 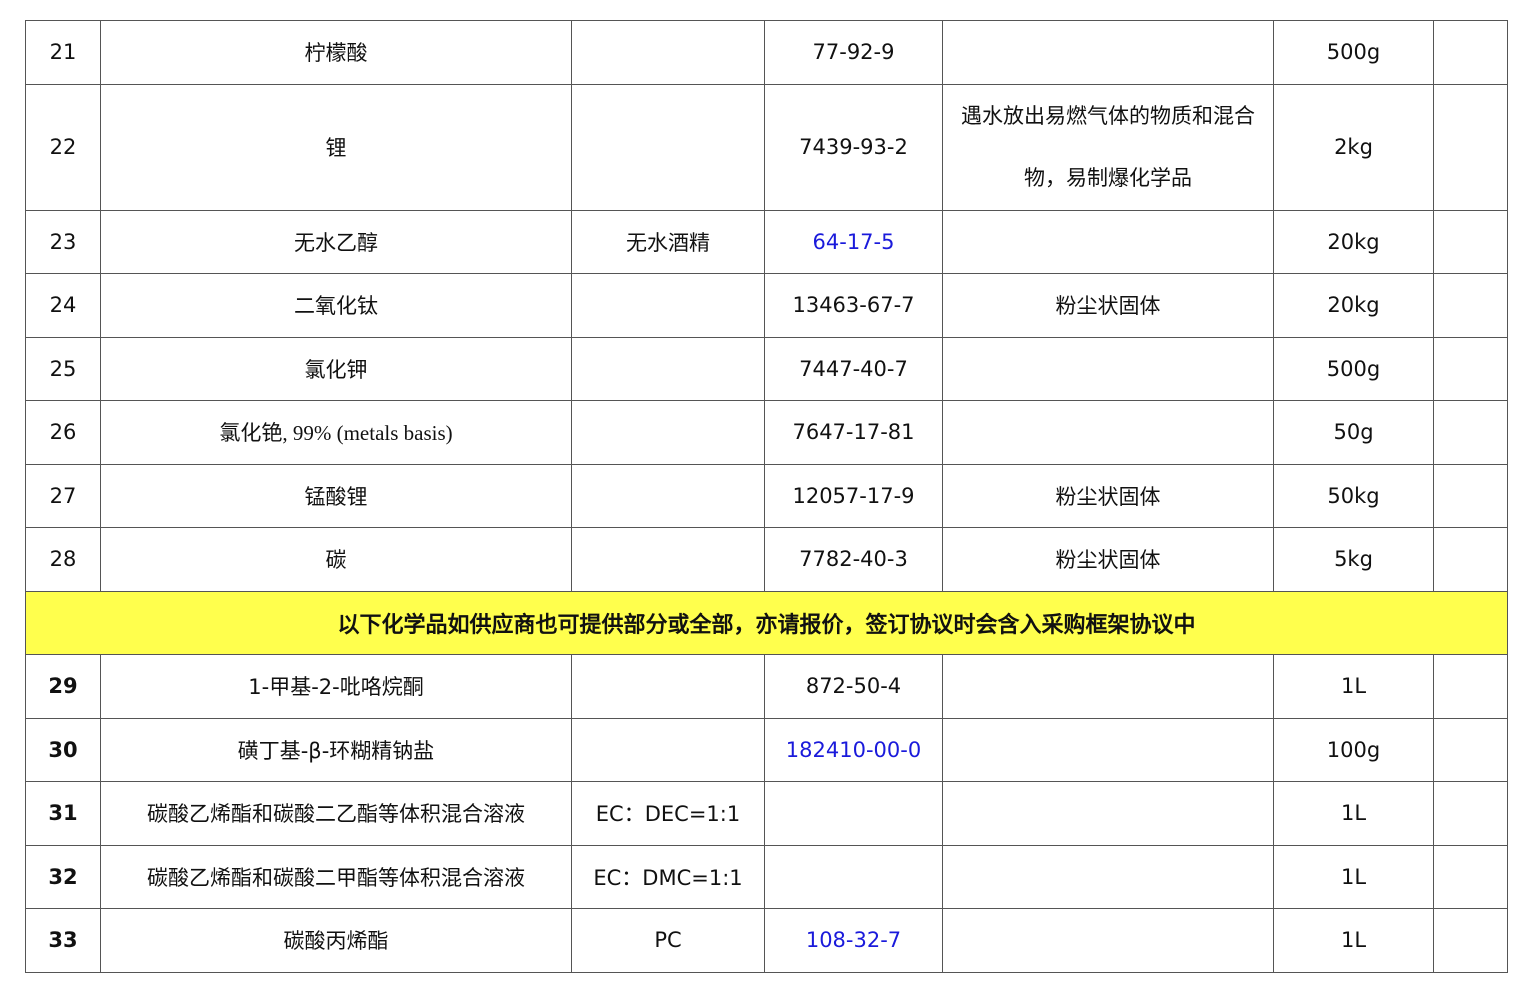 I want to click on row-number: 25, so click(x=63, y=368).